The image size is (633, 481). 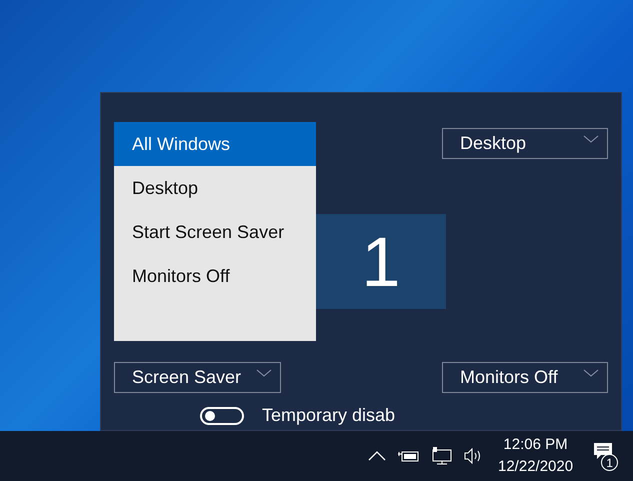 I want to click on chevron-up-icon, so click(x=377, y=456).